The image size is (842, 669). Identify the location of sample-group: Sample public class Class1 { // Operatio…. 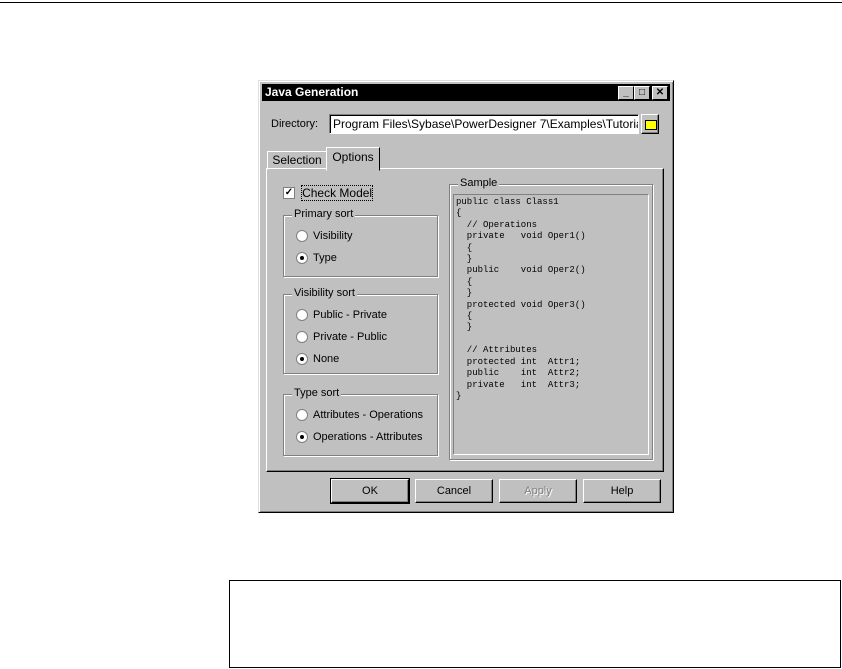
(551, 318).